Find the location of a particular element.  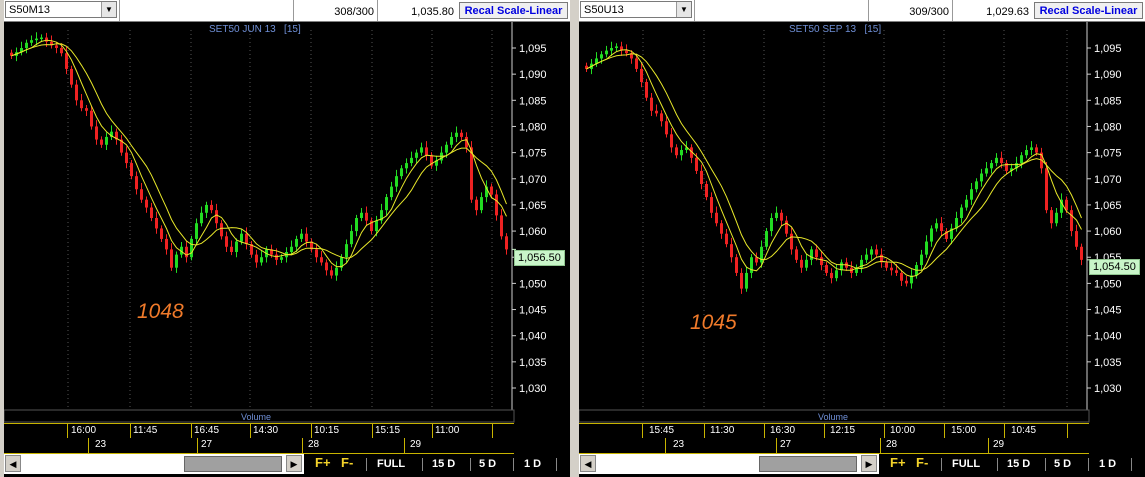

time-label: 16:00 is located at coordinates (84, 430).